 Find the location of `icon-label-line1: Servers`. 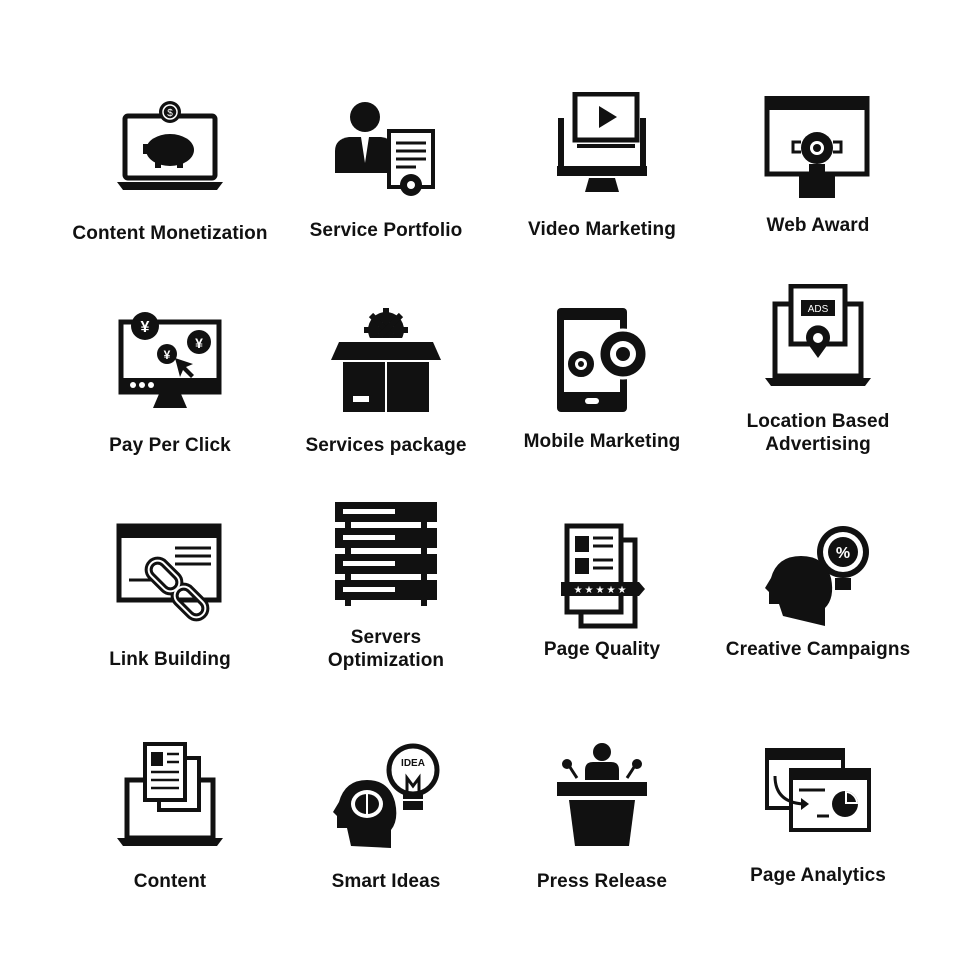

icon-label-line1: Servers is located at coordinates (386, 637).